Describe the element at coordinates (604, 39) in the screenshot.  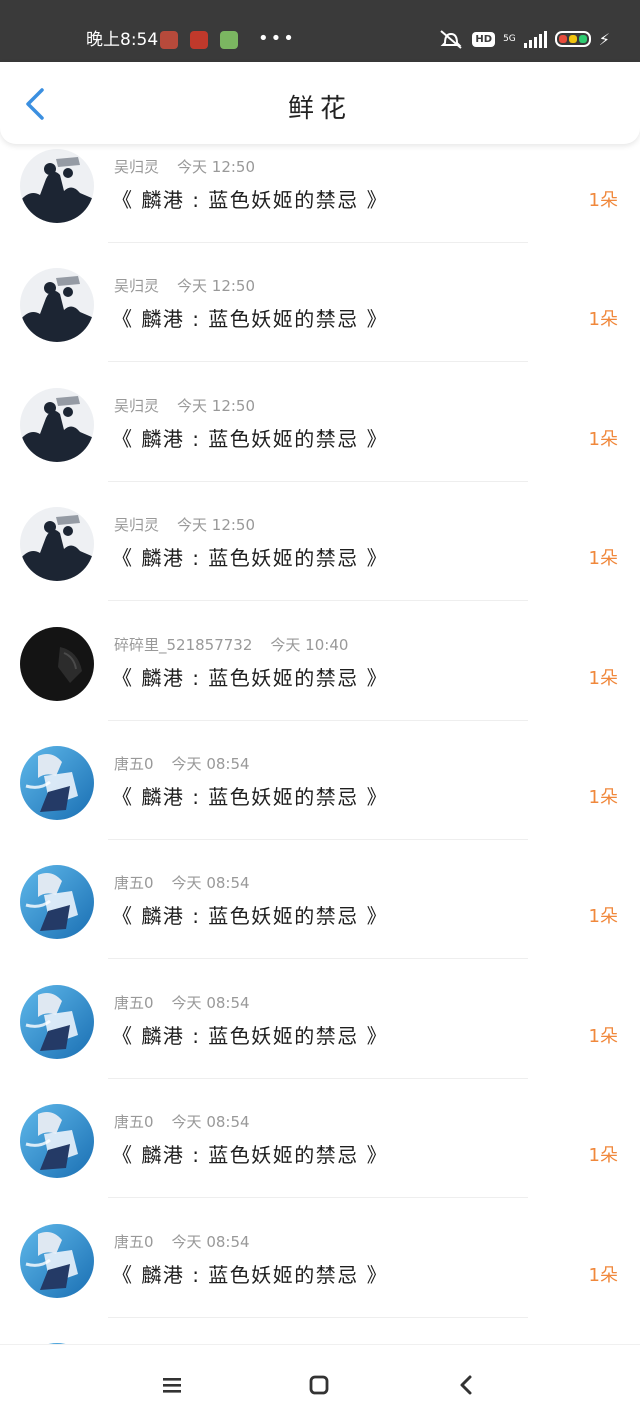
I see `charging-icon: ⚡` at that location.